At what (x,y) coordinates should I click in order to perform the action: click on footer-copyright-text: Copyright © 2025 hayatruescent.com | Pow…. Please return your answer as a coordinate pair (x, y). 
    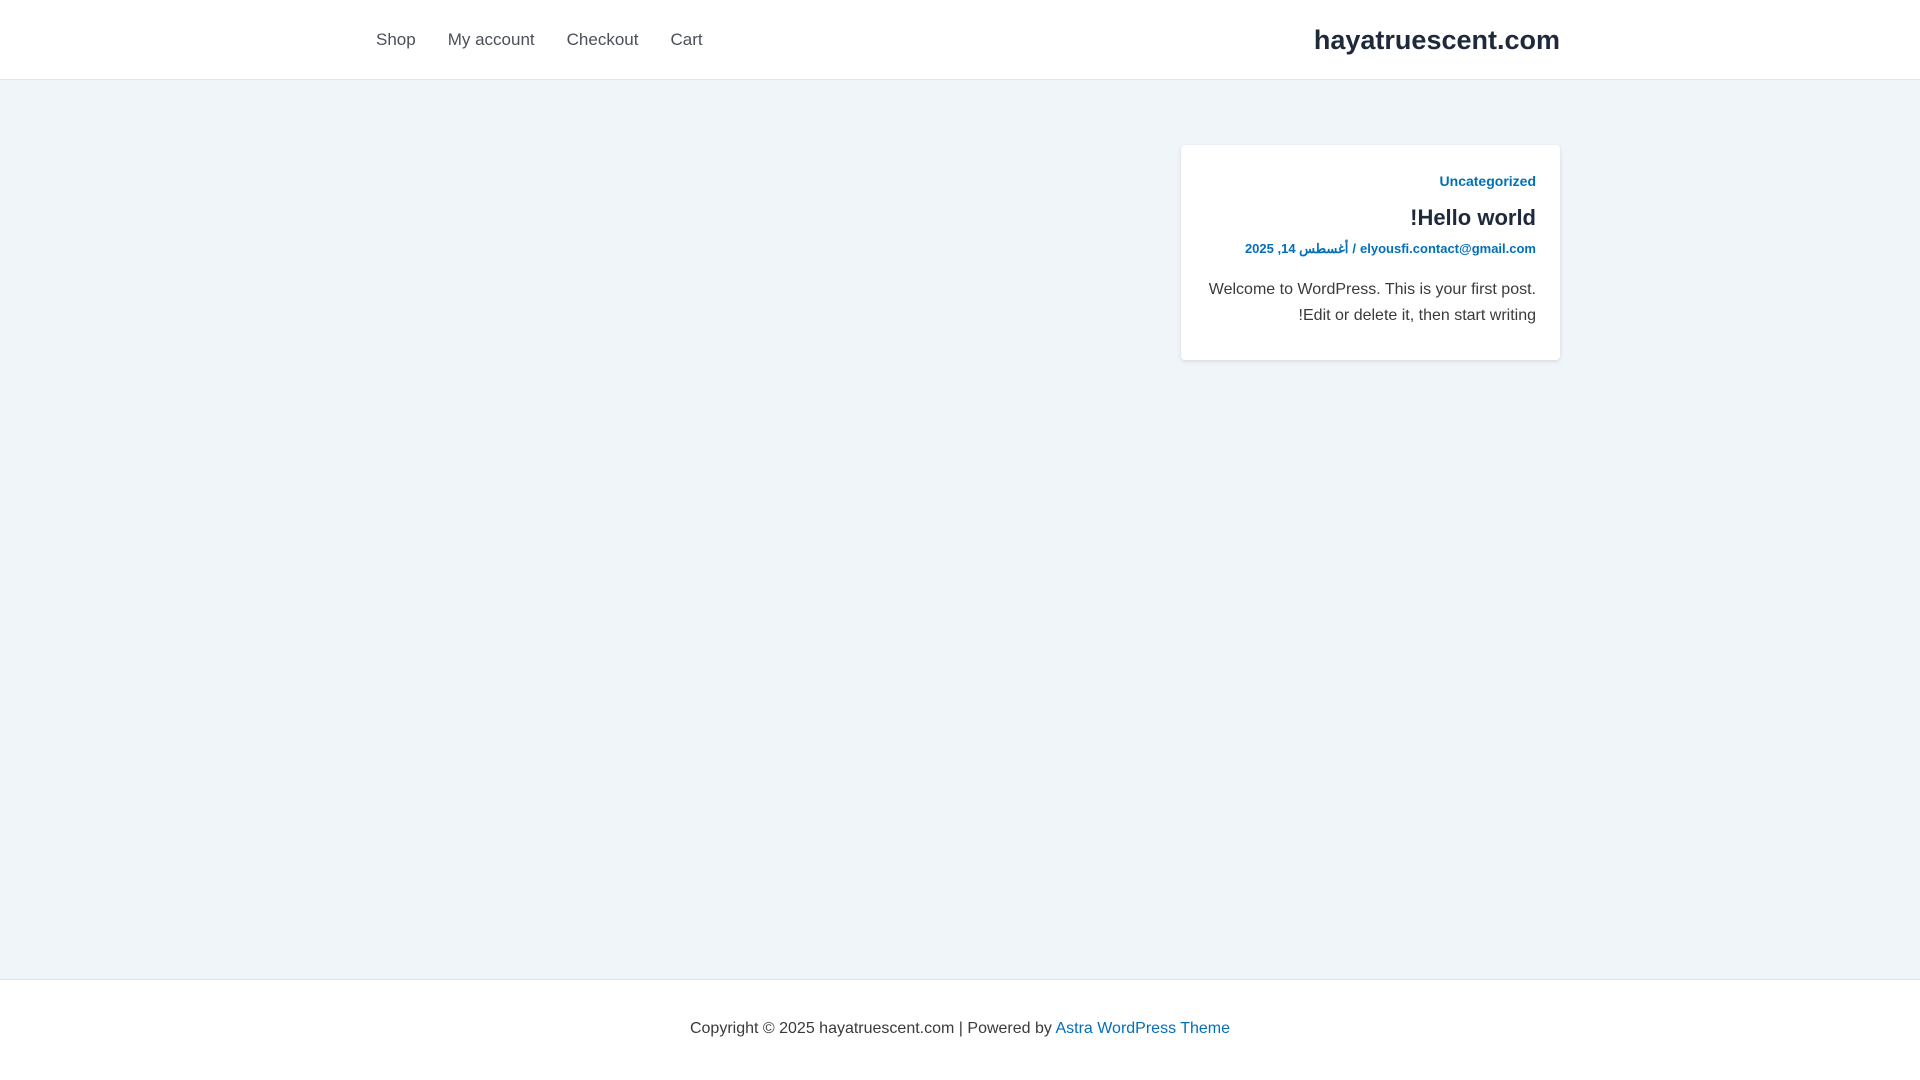
    Looking at the image, I should click on (870, 1028).